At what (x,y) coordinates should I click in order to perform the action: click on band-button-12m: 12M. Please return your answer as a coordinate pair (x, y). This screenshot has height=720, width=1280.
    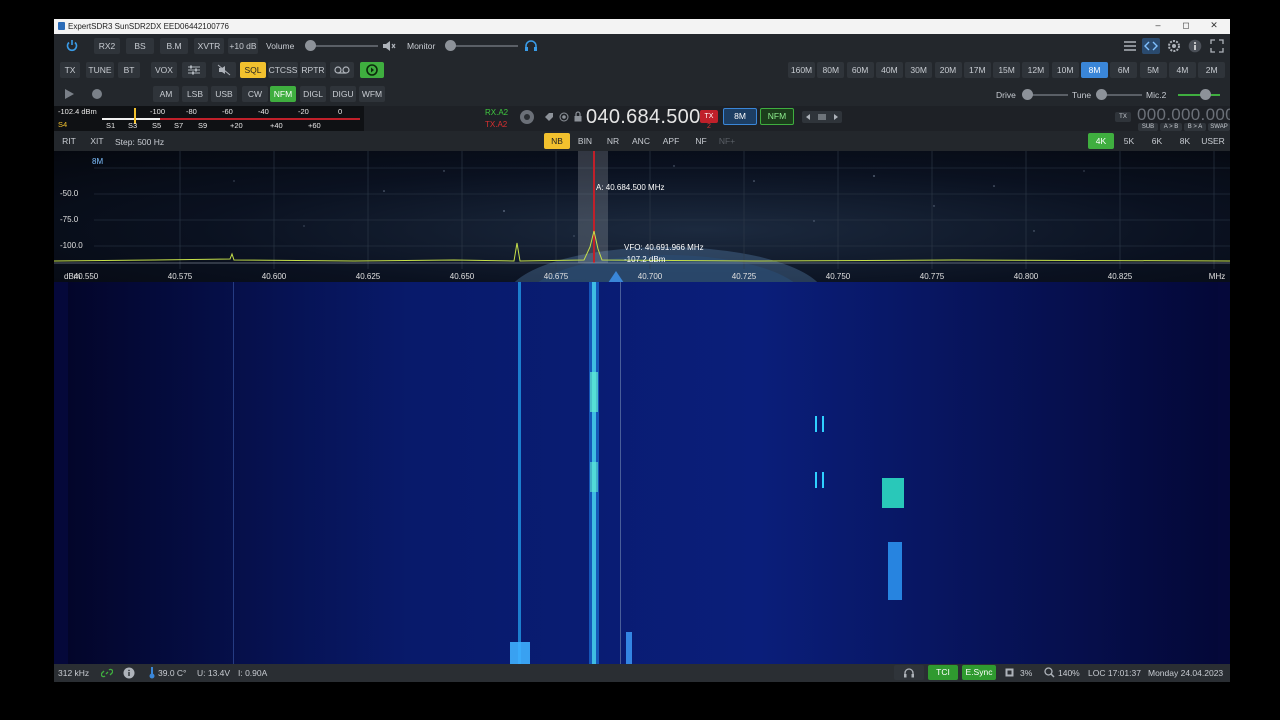
    Looking at the image, I should click on (1036, 70).